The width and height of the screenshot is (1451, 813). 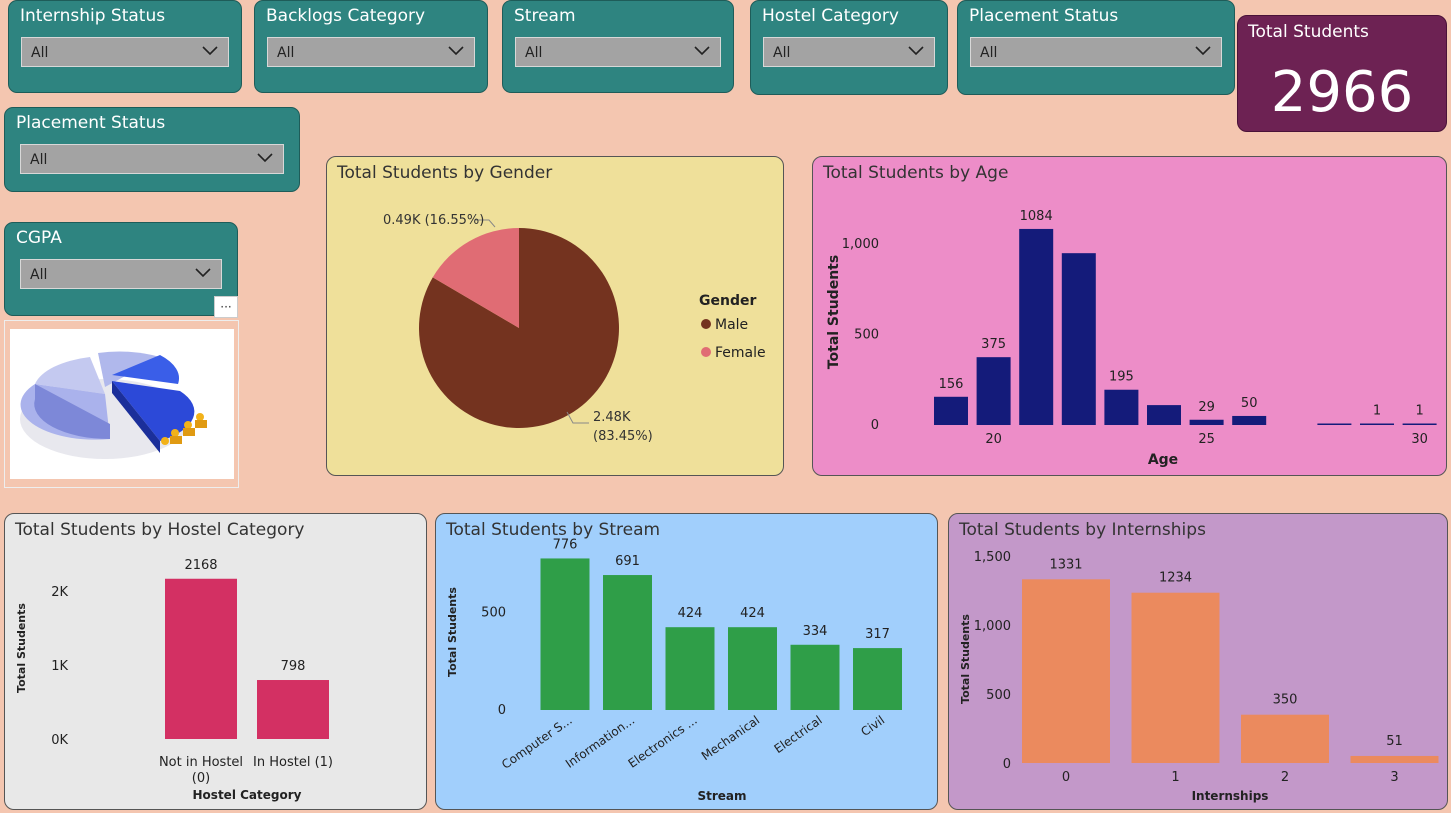 What do you see at coordinates (740, 353) in the screenshot?
I see `legend-label: Female` at bounding box center [740, 353].